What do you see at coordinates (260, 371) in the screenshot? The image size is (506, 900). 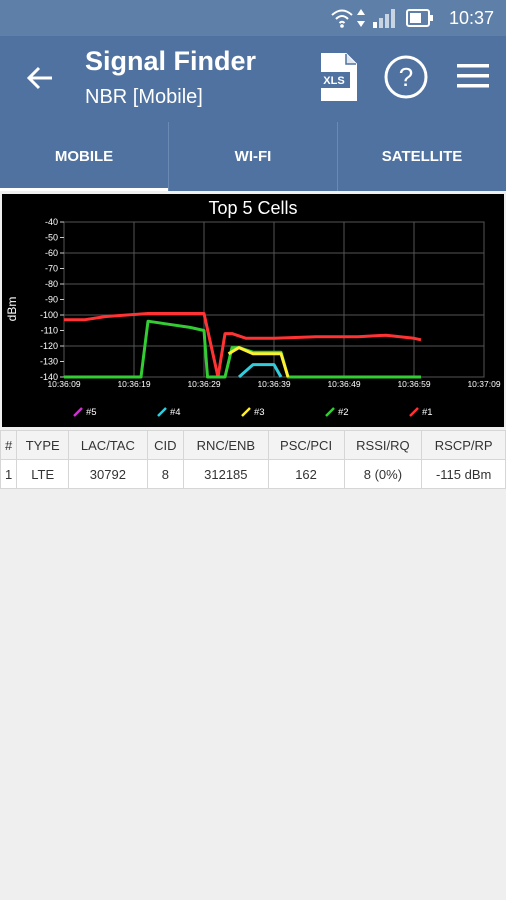 I see `chart-series-line-n4` at bounding box center [260, 371].